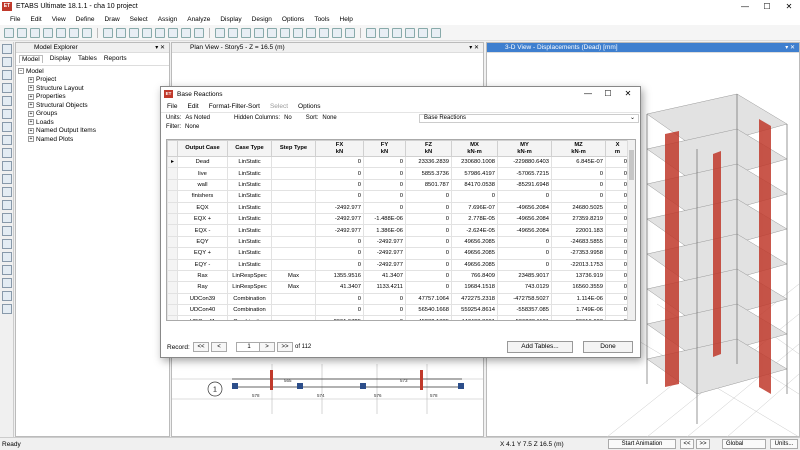 This screenshot has width=800, height=450. What do you see at coordinates (628, 94) in the screenshot?
I see `dialog-close-button: ✕` at bounding box center [628, 94].